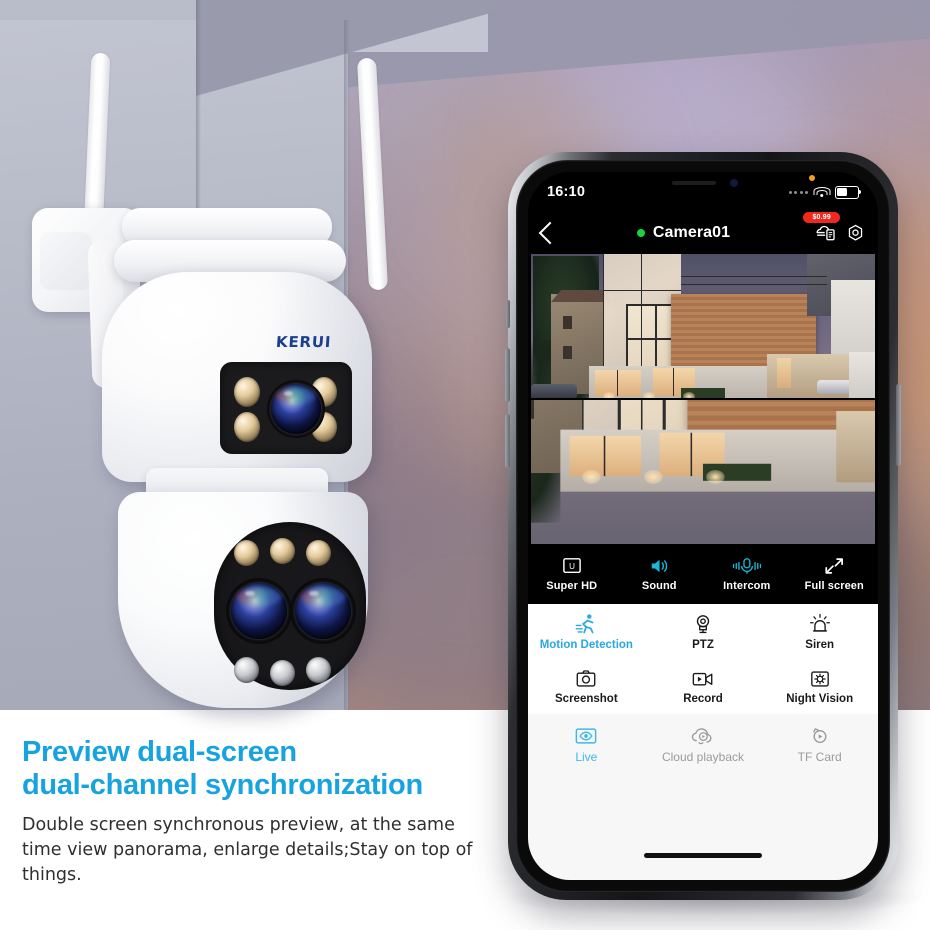  I want to click on cloud-play-icon, so click(701, 736).